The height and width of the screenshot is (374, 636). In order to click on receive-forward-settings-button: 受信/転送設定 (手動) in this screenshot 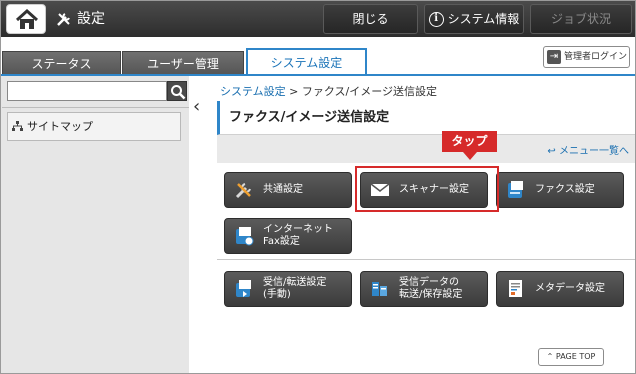, I will do `click(288, 289)`.